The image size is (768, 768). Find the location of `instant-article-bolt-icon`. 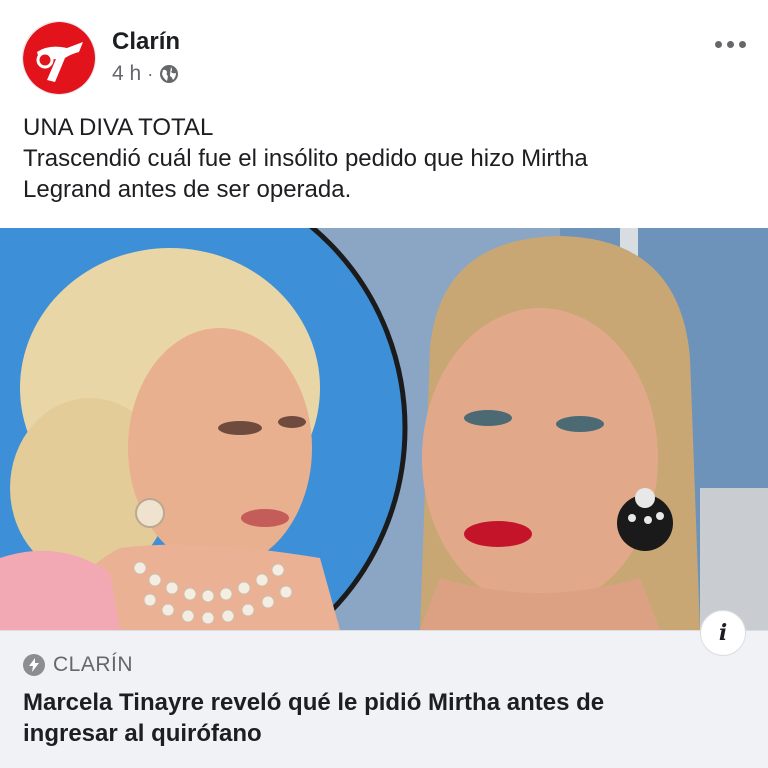

instant-article-bolt-icon is located at coordinates (34, 665).